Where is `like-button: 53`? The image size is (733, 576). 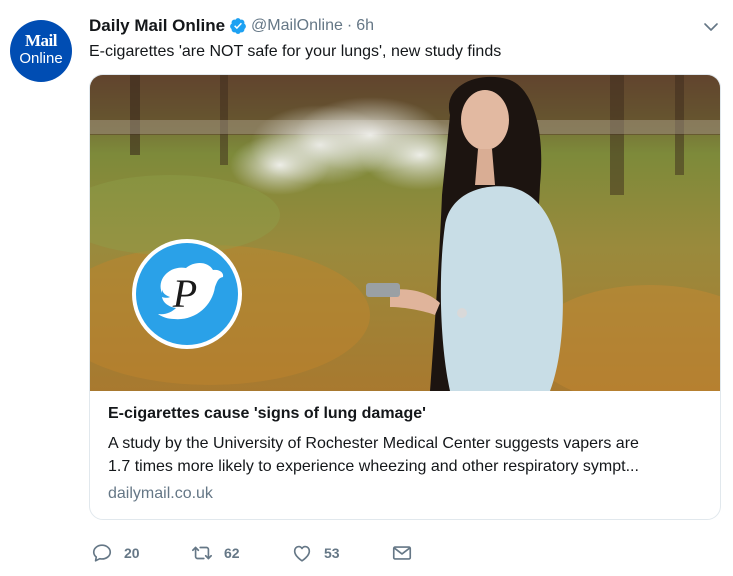
like-button: 53 is located at coordinates (315, 553).